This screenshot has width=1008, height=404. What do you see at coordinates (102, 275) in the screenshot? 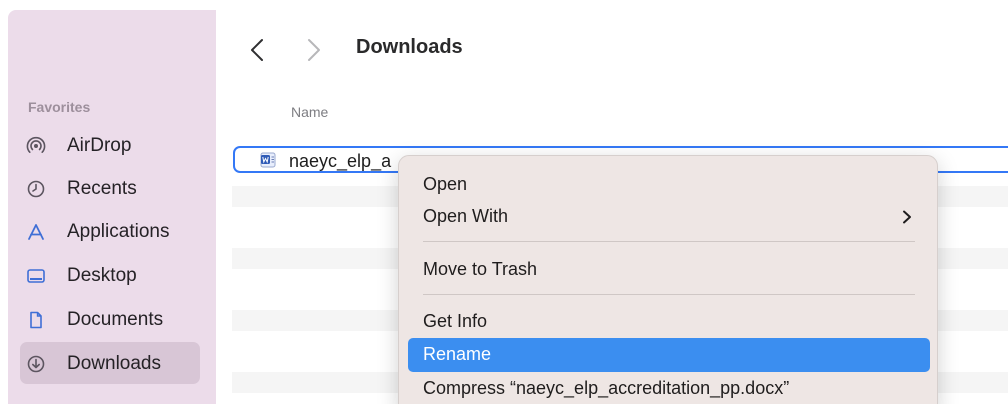
I see `sidebar-item-label: Desktop` at bounding box center [102, 275].